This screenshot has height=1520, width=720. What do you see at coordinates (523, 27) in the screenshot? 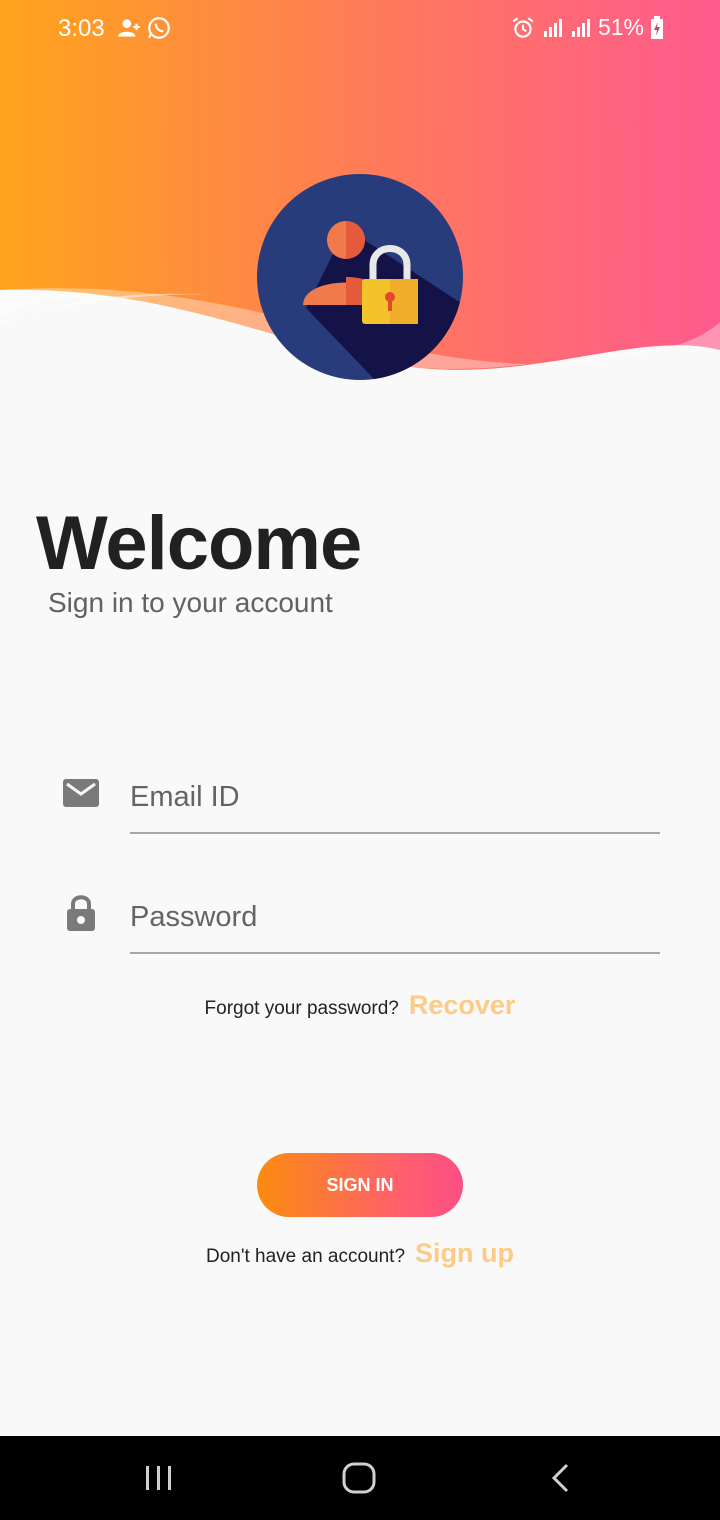
I see `alarm-icon` at bounding box center [523, 27].